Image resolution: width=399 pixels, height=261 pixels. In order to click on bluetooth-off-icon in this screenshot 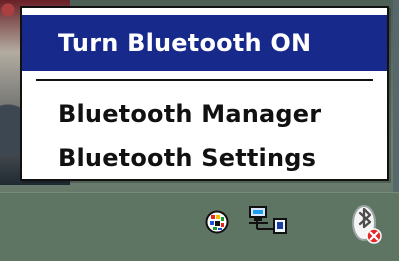, I will do `click(365, 223)`.